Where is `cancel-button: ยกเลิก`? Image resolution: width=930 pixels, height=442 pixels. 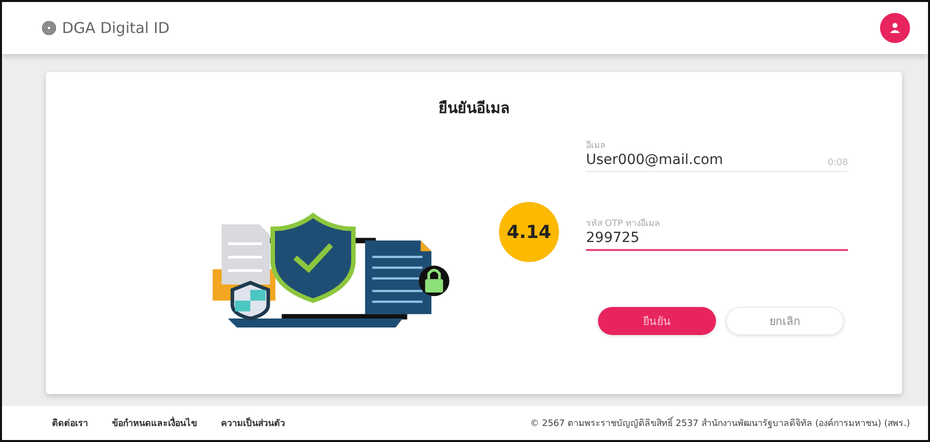 cancel-button: ยกเลิก is located at coordinates (785, 321).